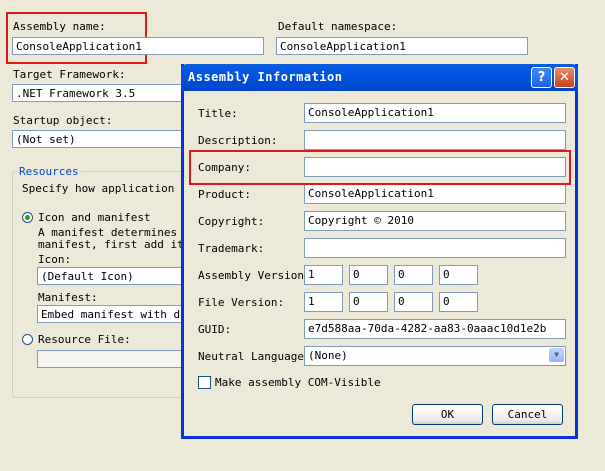  Describe the element at coordinates (112, 276) in the screenshot. I see `icon-select: (Default Icon)` at that location.